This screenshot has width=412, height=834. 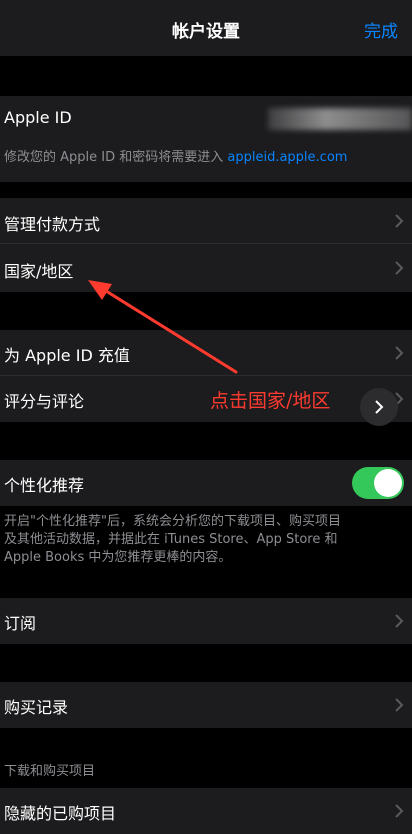 What do you see at coordinates (206, 32) in the screenshot?
I see `page-title: 帐户设置` at bounding box center [206, 32].